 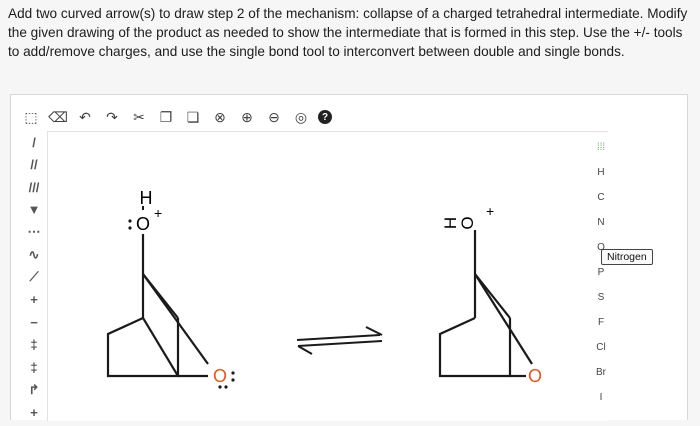 I want to click on equilibrium-arrows, so click(x=339, y=340).